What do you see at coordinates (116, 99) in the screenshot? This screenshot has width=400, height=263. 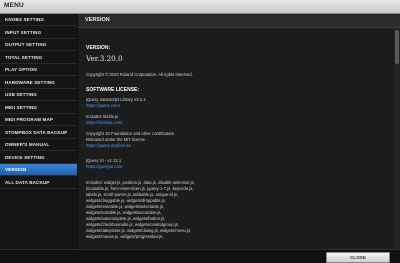 I see `jquery-line: jQuery JavaScript Library v3.4.1` at bounding box center [116, 99].